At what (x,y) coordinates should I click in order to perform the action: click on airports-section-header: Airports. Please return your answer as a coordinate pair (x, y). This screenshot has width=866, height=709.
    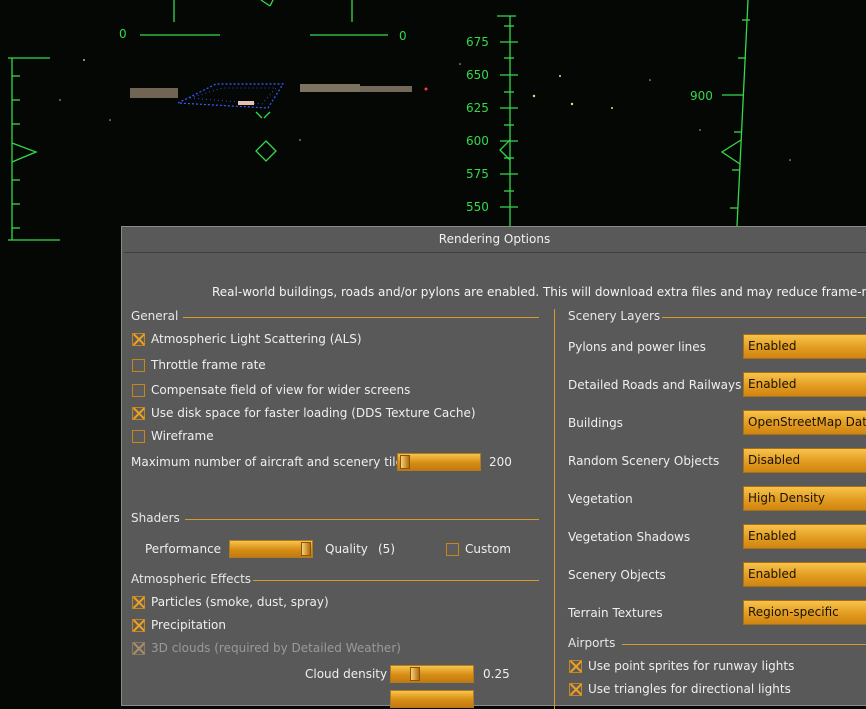
    Looking at the image, I should click on (717, 644).